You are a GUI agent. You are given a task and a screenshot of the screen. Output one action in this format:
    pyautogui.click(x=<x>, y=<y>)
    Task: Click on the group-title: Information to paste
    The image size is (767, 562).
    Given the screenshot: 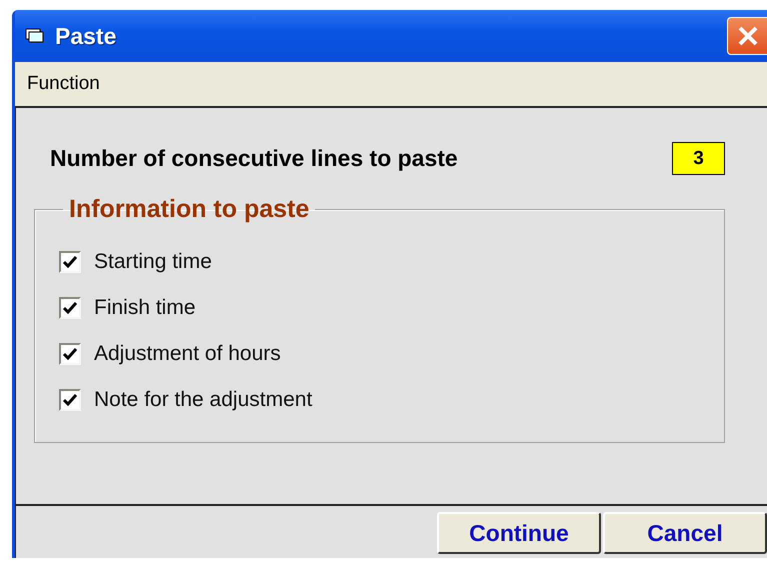 What is the action you would take?
    pyautogui.click(x=189, y=209)
    